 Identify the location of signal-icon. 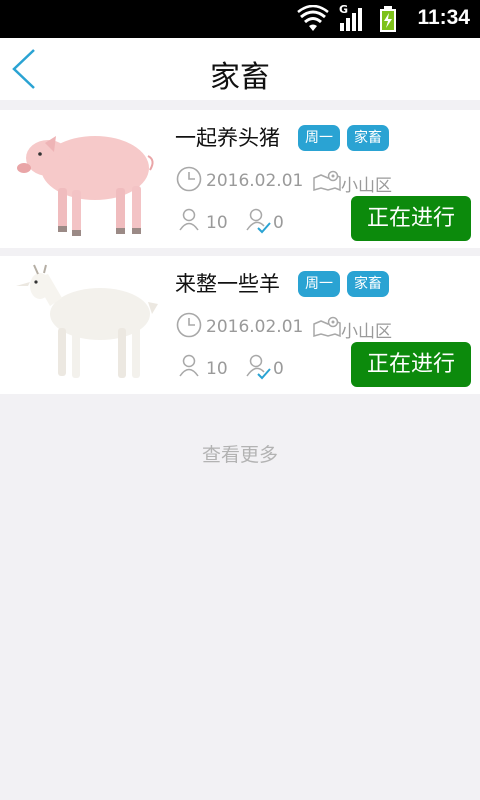
(351, 19).